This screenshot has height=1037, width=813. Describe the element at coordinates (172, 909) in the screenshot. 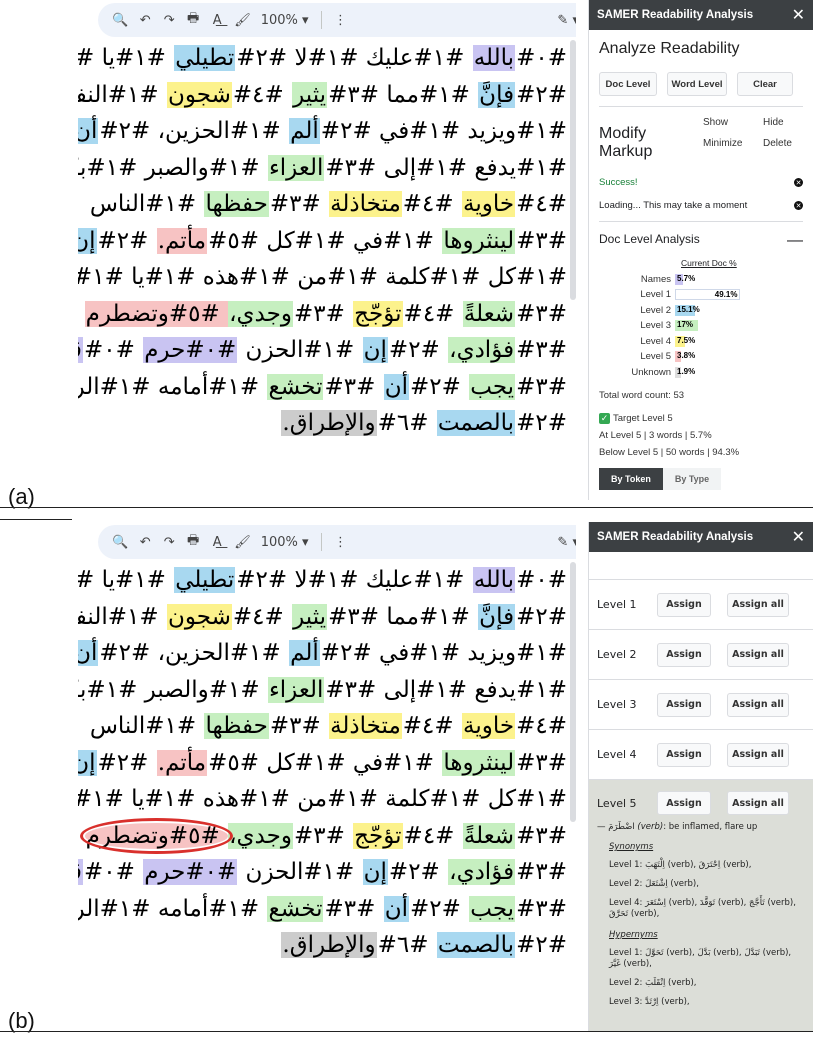

I see `word-token: #١#أمامه #١#الرءوس` at that location.